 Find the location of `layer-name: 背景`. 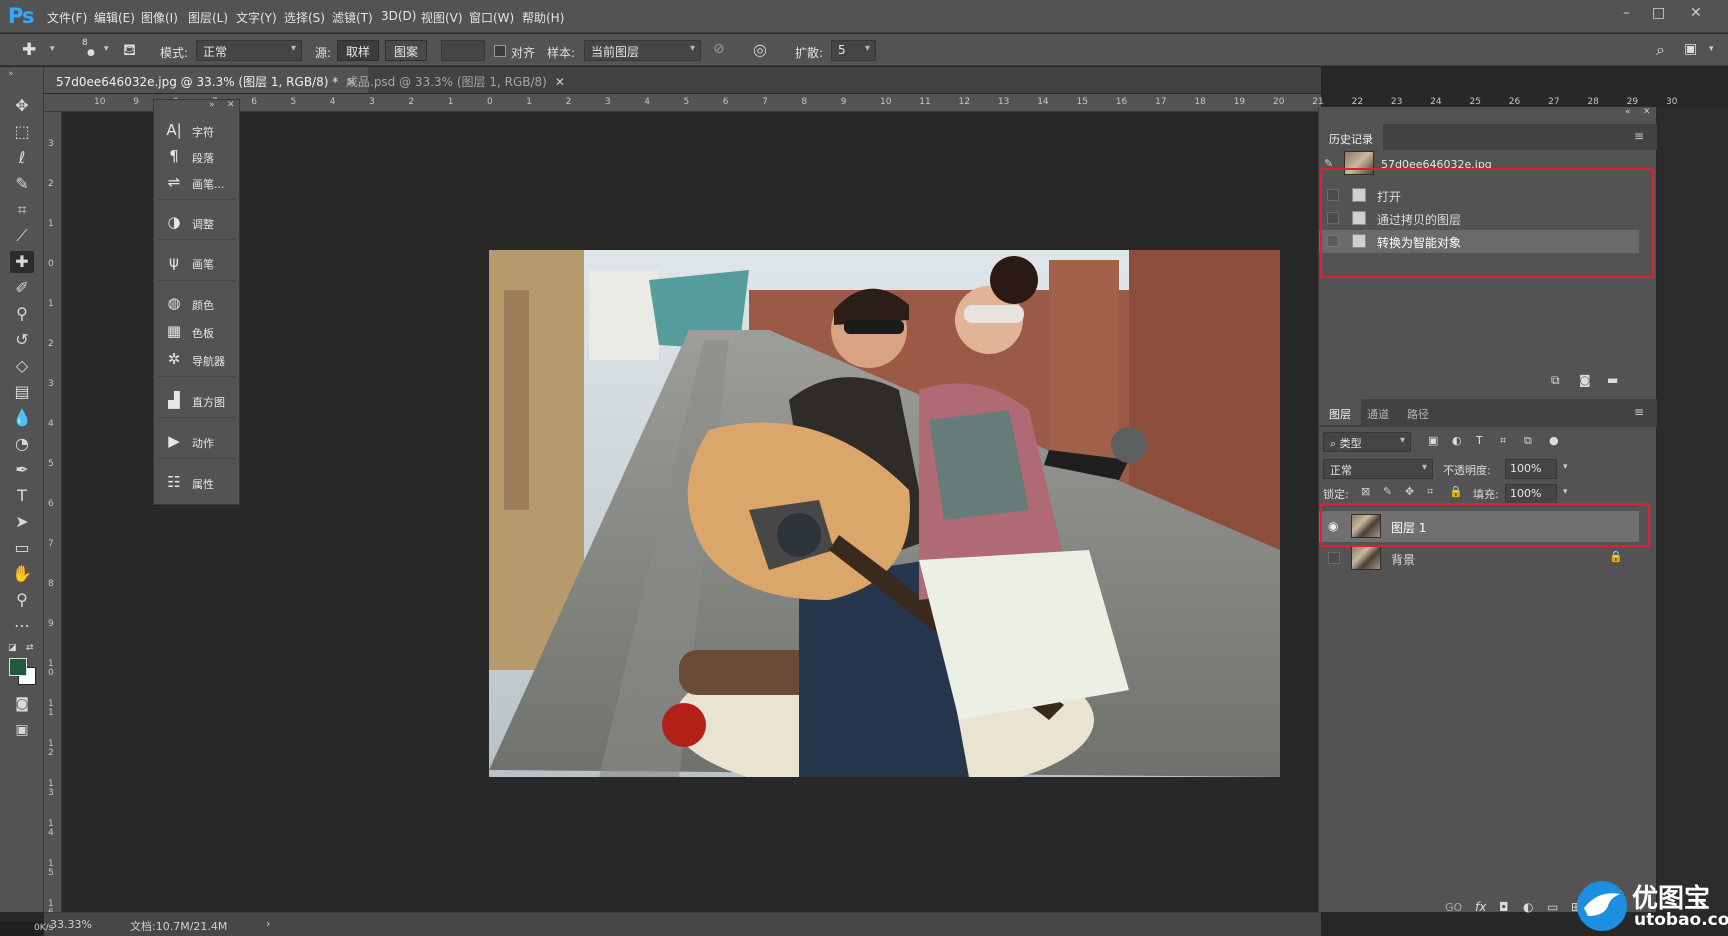

layer-name: 背景 is located at coordinates (1403, 559).